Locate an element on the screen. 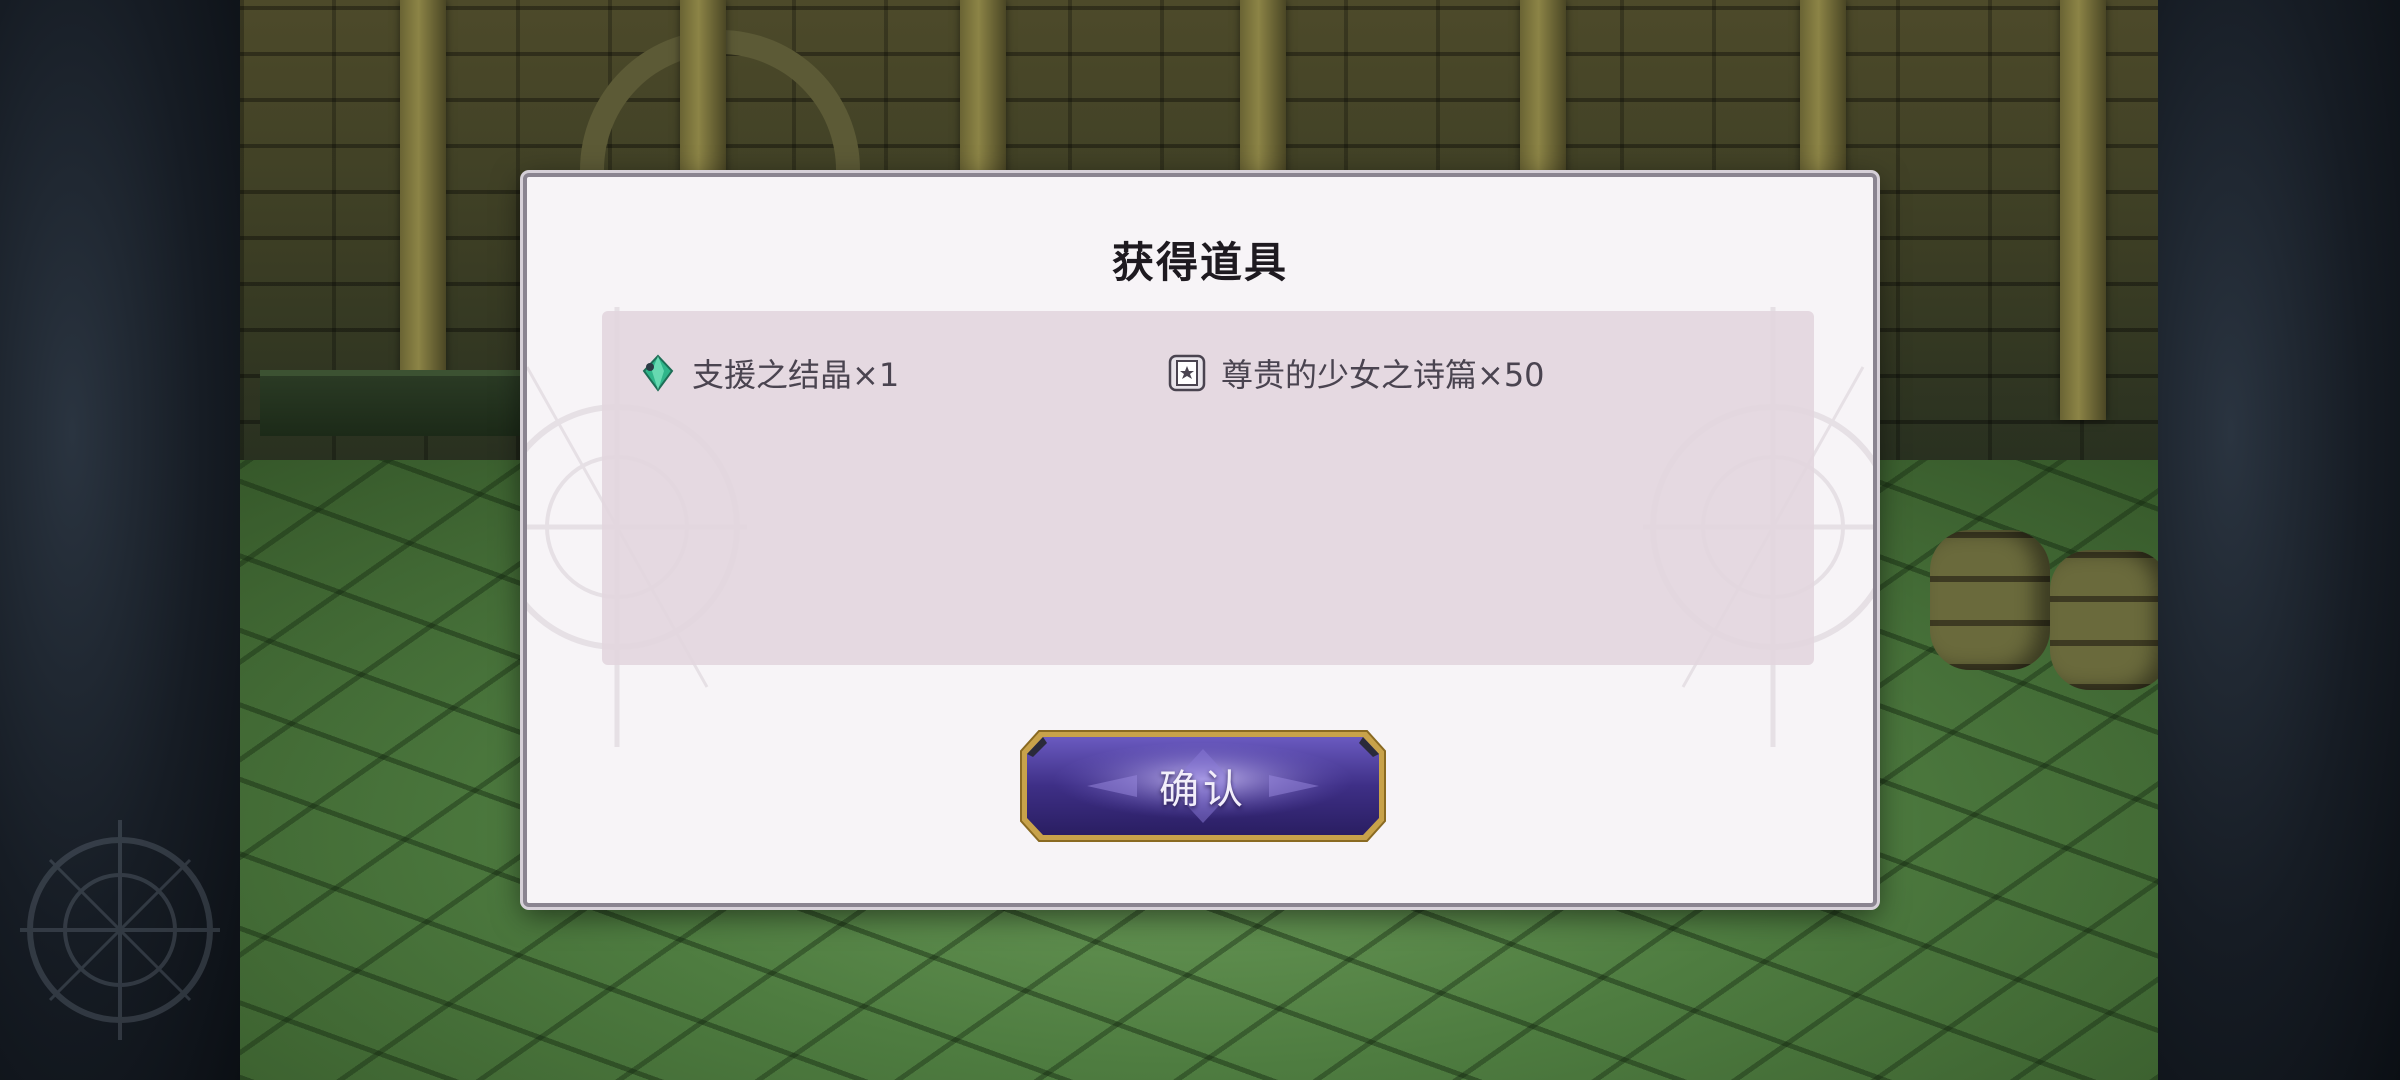 This screenshot has width=2400, height=1080. reward-item-label: 支援之结晶×1 is located at coordinates (796, 375).